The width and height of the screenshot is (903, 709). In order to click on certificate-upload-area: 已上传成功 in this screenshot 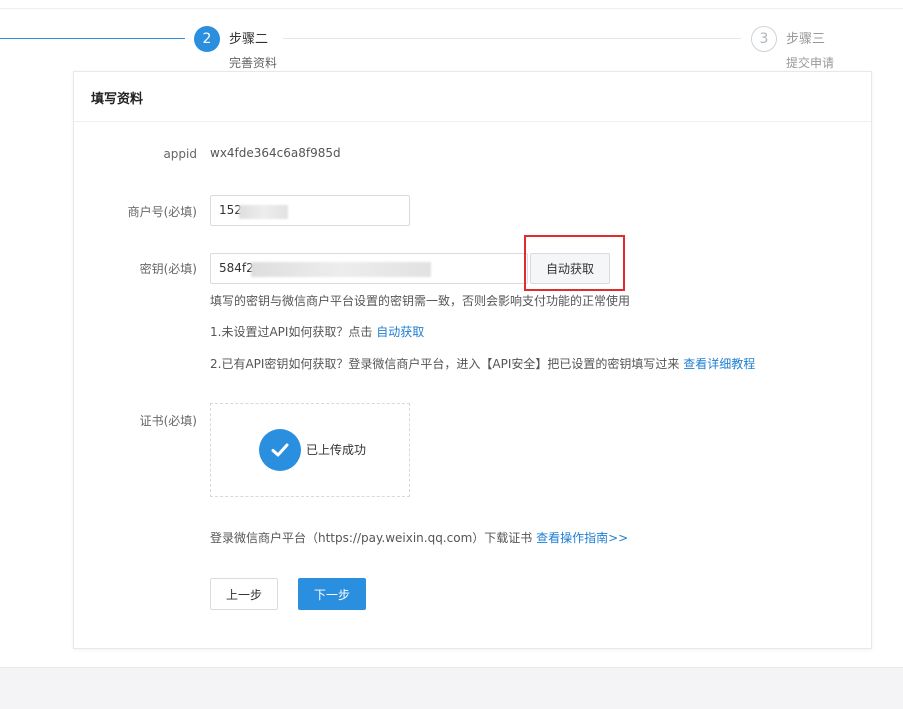, I will do `click(310, 450)`.